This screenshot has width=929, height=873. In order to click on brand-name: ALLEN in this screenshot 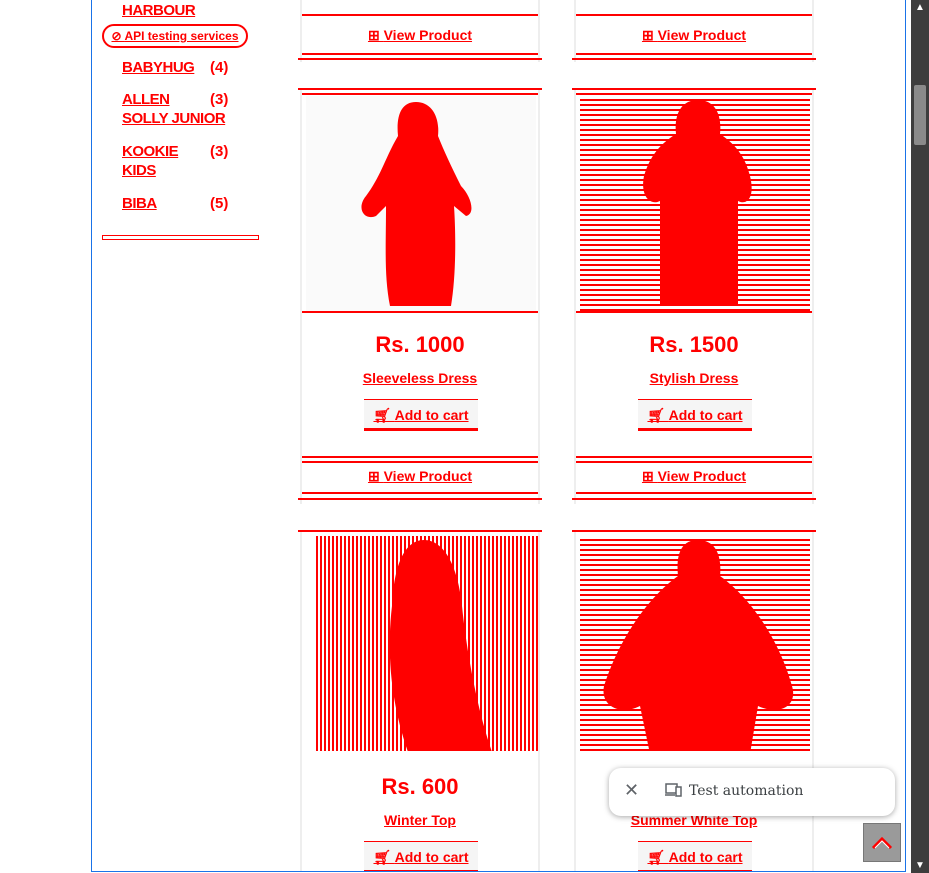, I will do `click(146, 99)`.